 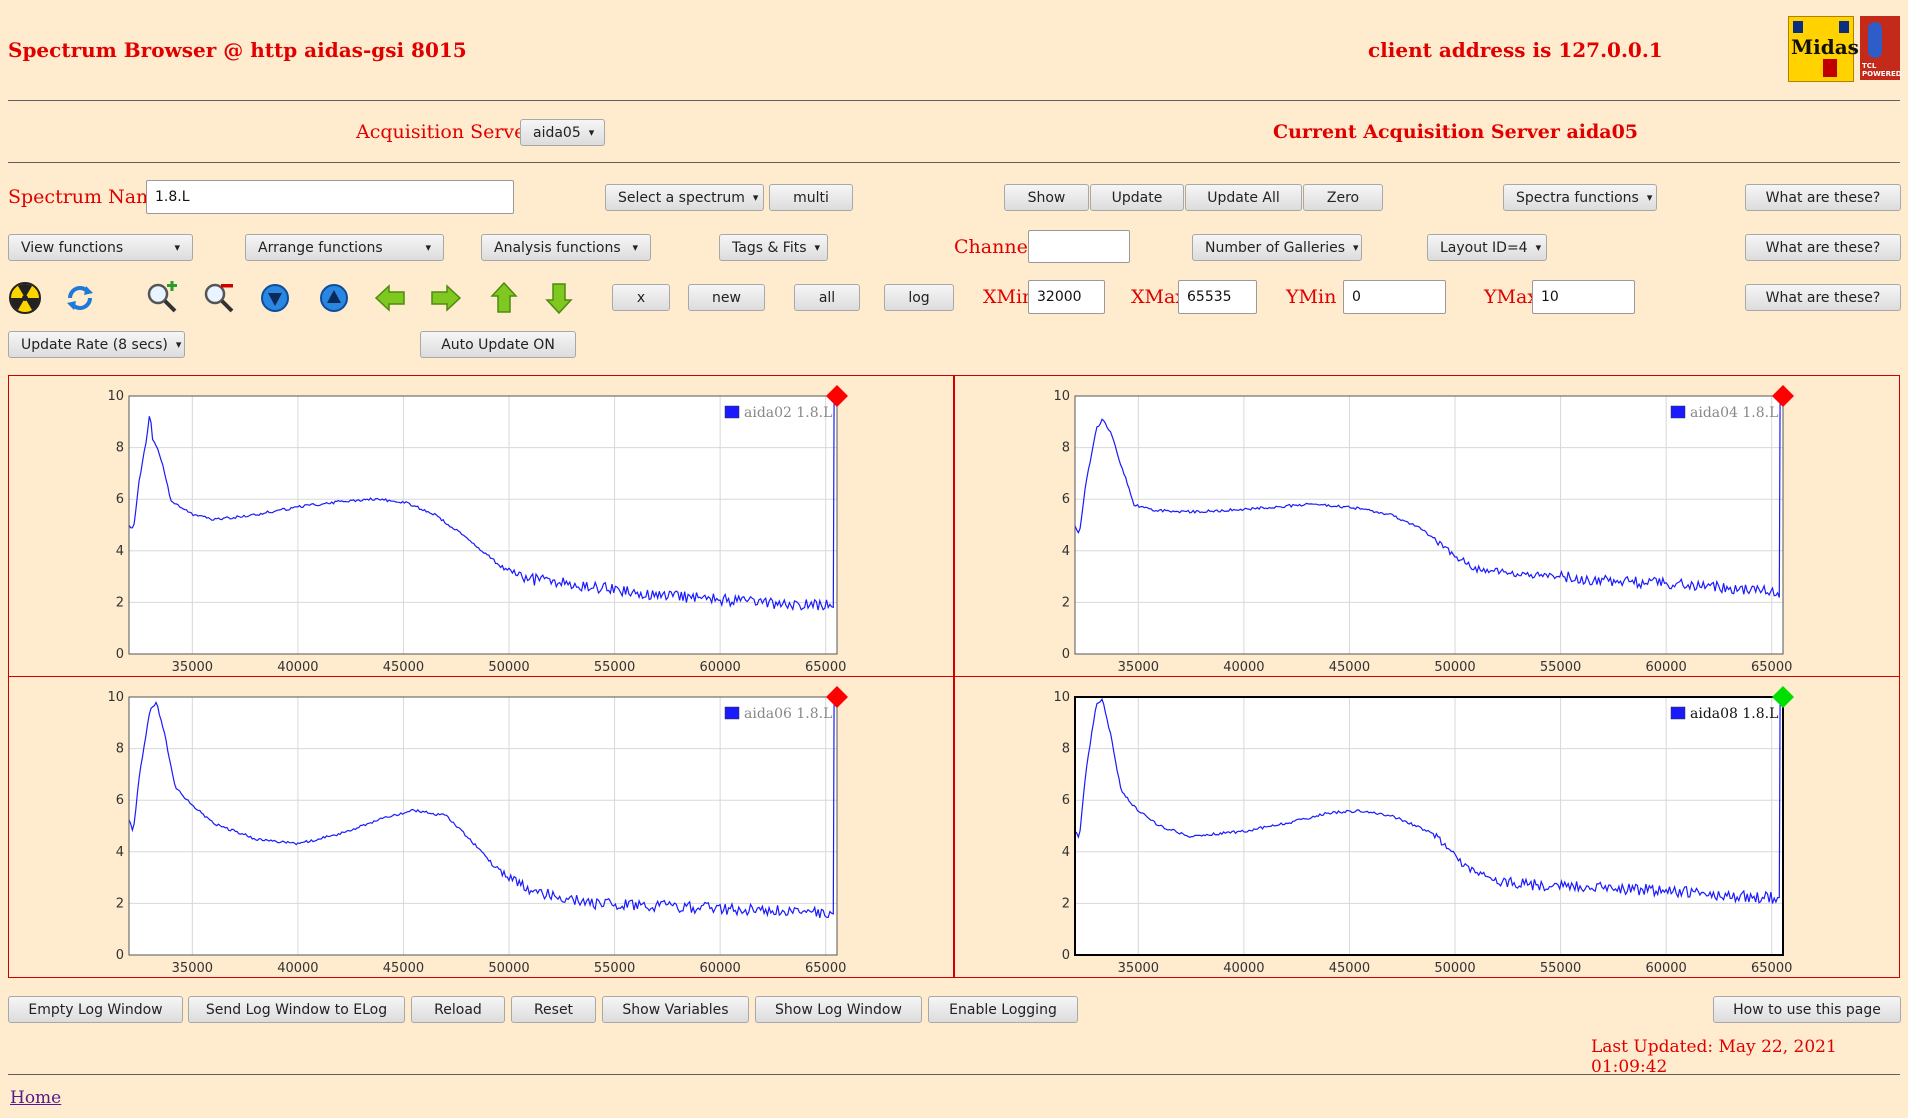 I want to click on spectra-functions-dropdown: Spectra functions ▾, so click(x=1580, y=197).